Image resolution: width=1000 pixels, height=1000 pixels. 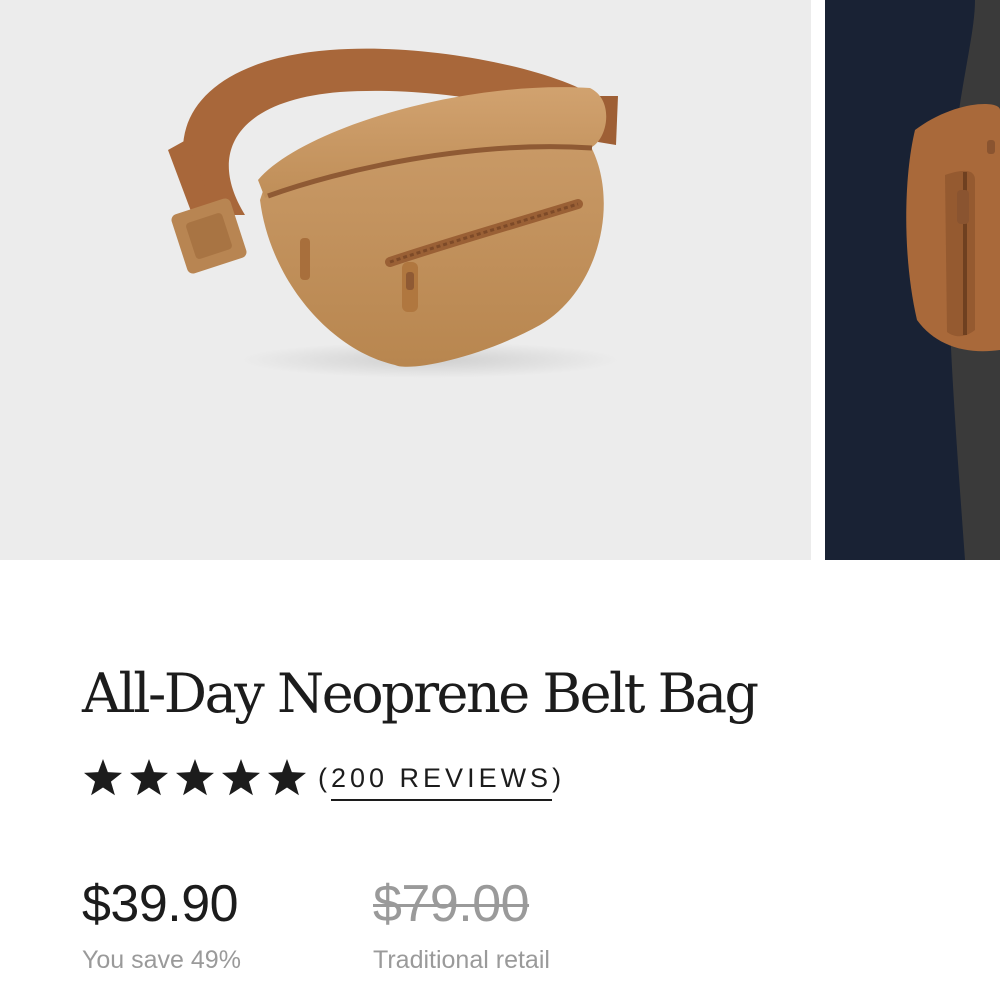 What do you see at coordinates (394, 213) in the screenshot?
I see `belt-bag-illustration` at bounding box center [394, 213].